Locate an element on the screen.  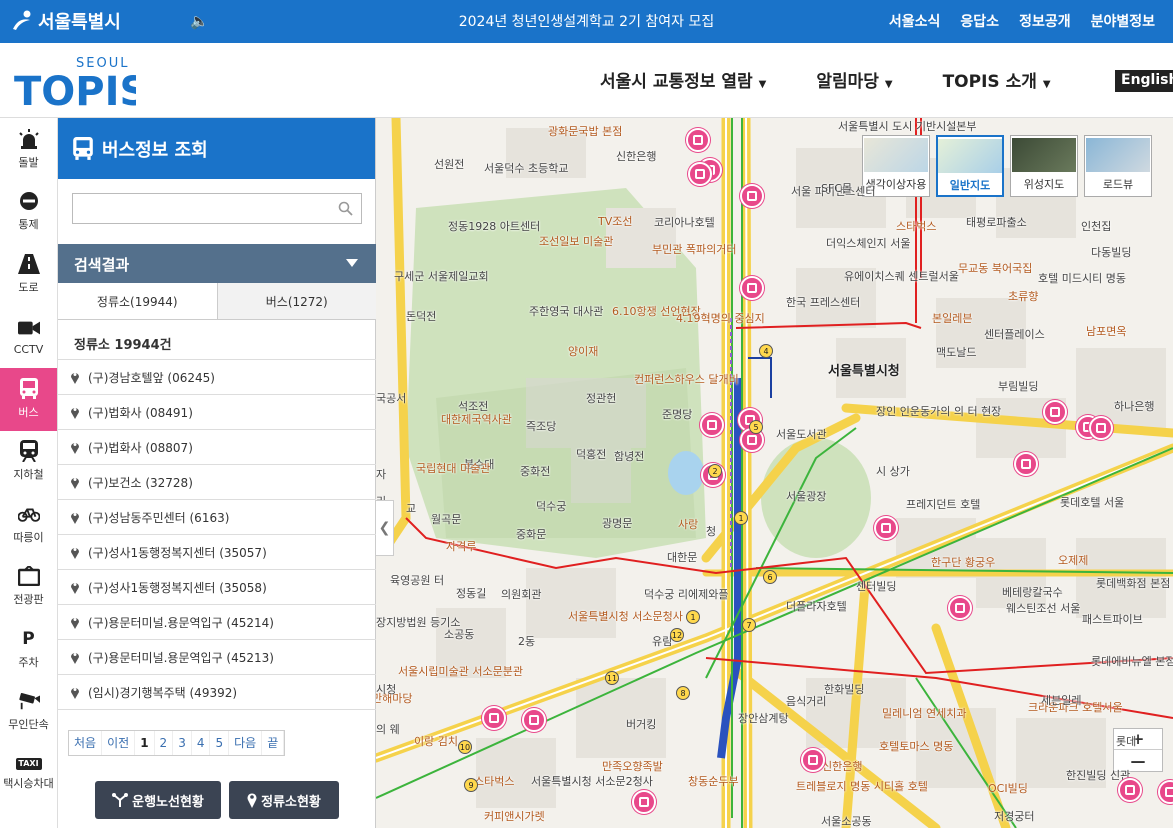
speaker-icon: 🔈 is located at coordinates (199, 21).